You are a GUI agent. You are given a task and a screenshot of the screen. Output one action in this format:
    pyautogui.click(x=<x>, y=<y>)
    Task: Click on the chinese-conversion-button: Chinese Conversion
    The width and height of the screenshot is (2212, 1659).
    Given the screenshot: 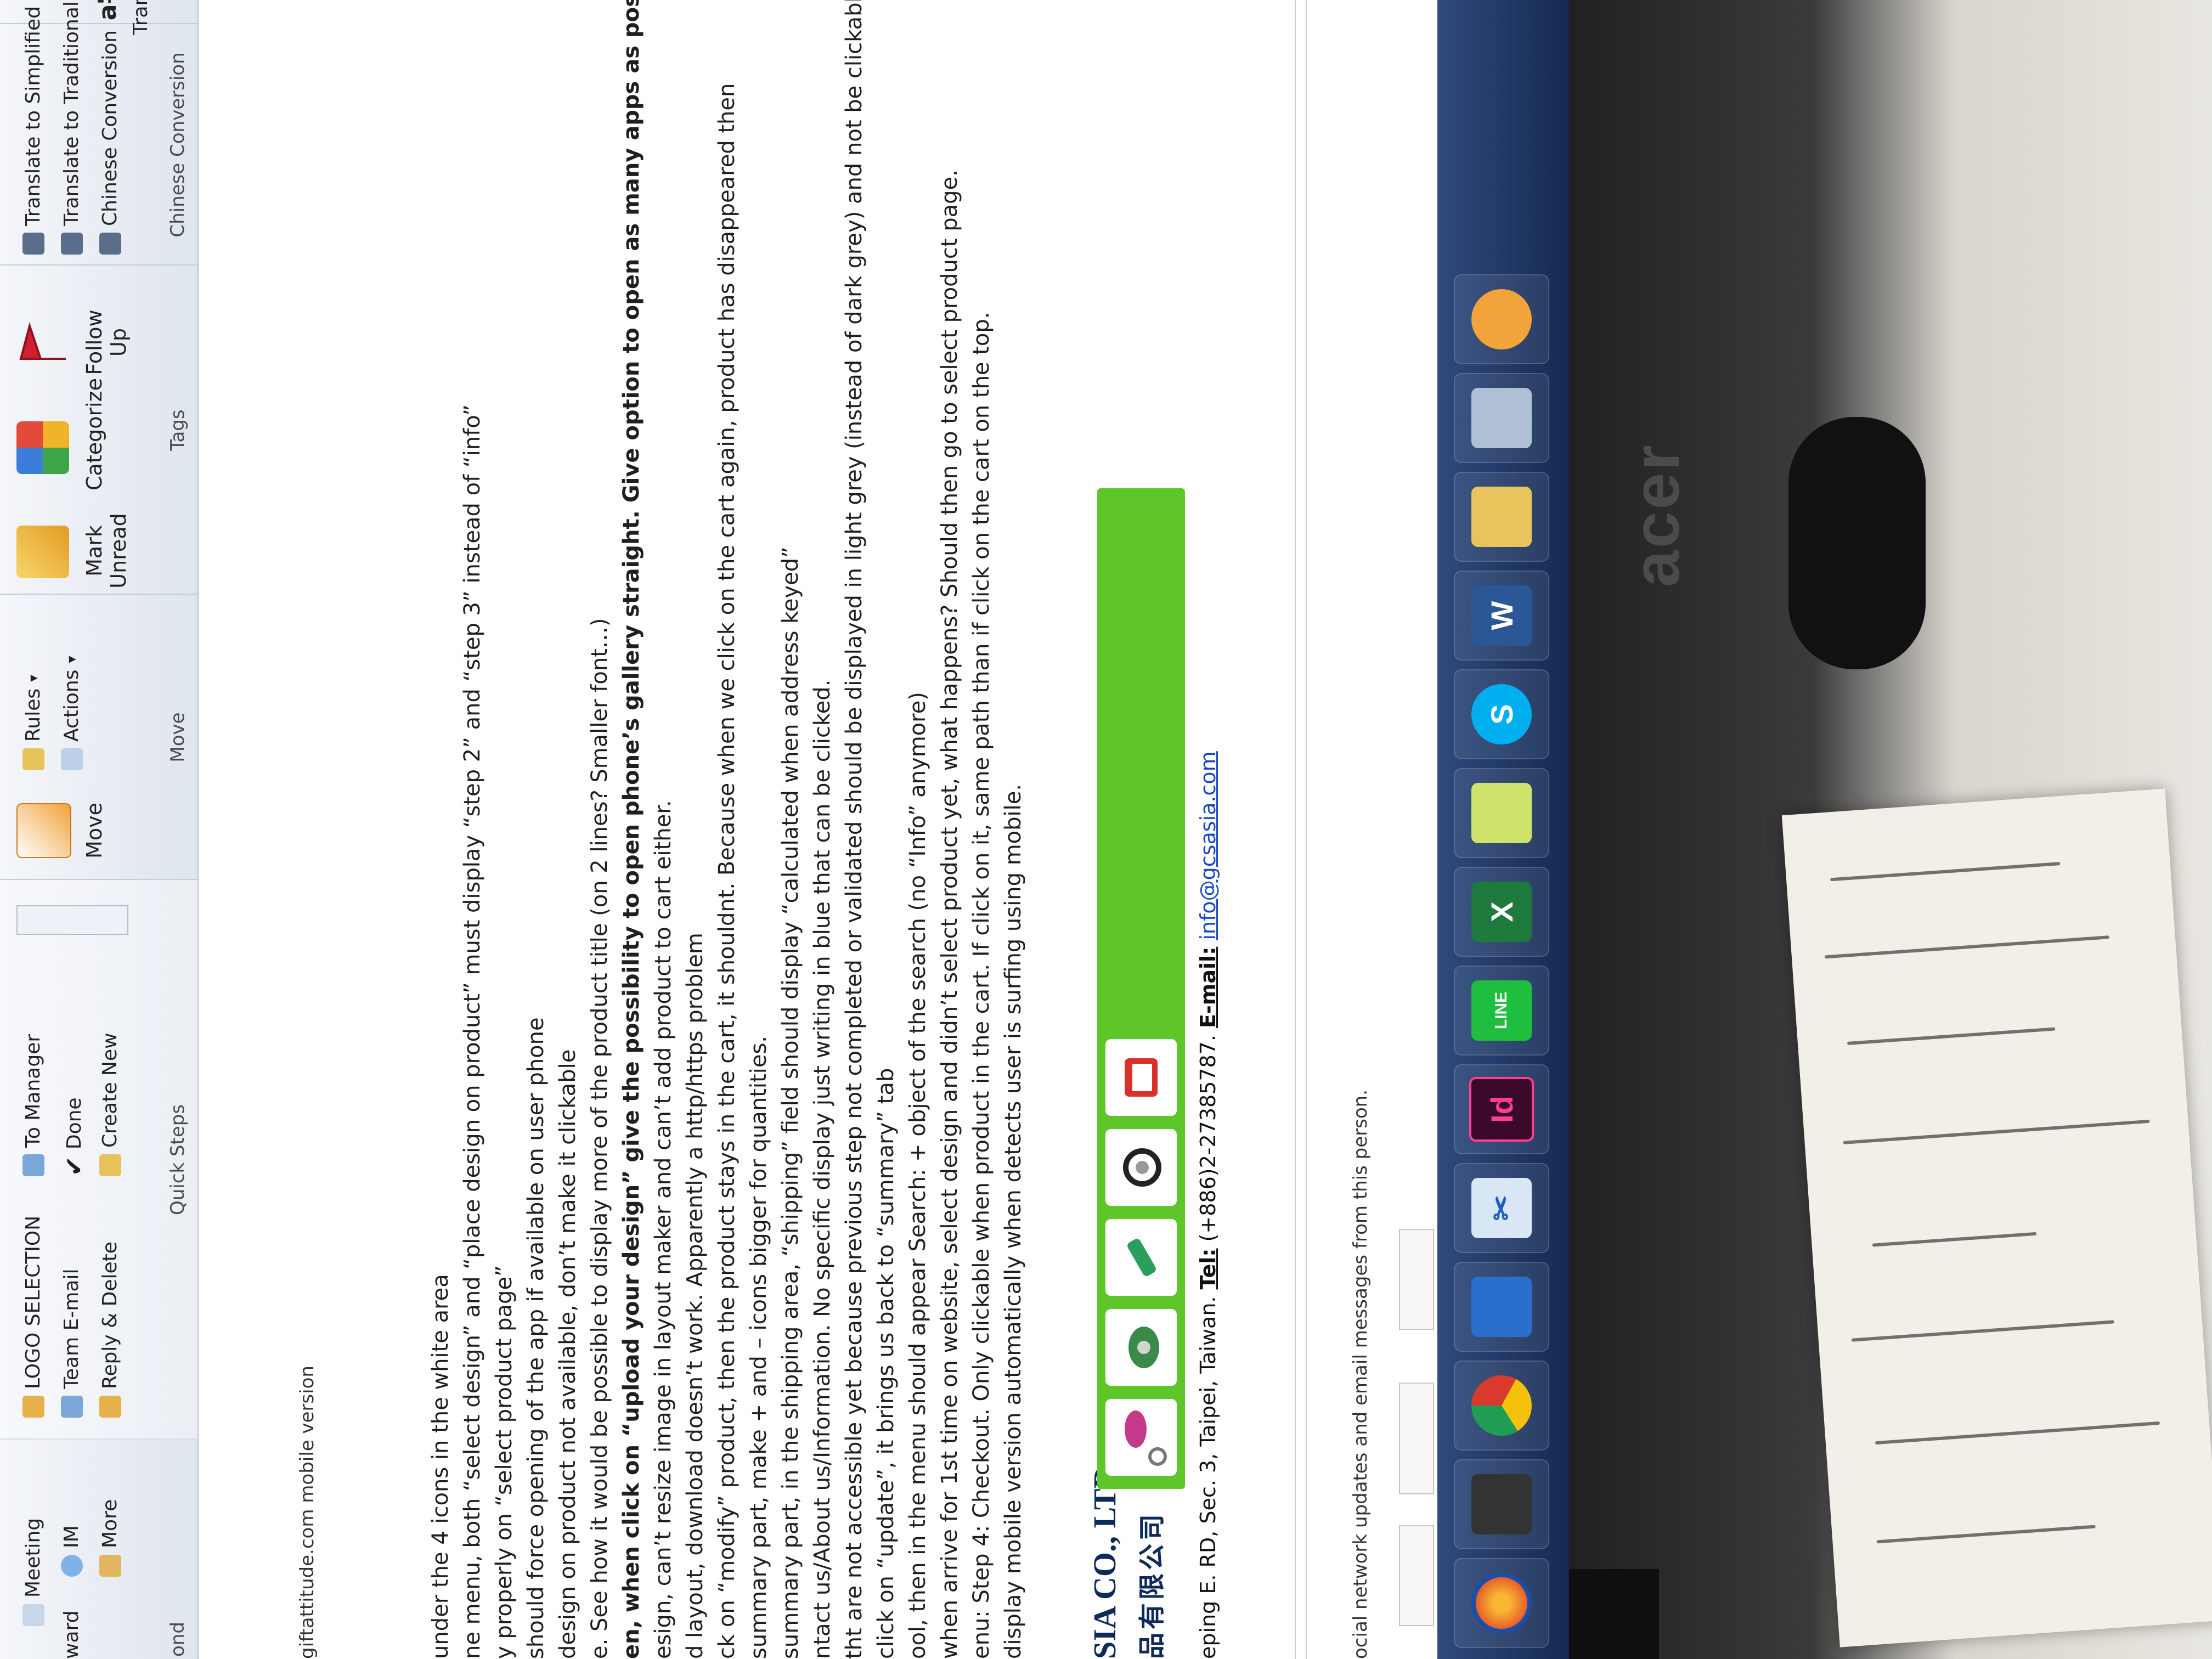 What is the action you would take?
    pyautogui.click(x=110, y=143)
    